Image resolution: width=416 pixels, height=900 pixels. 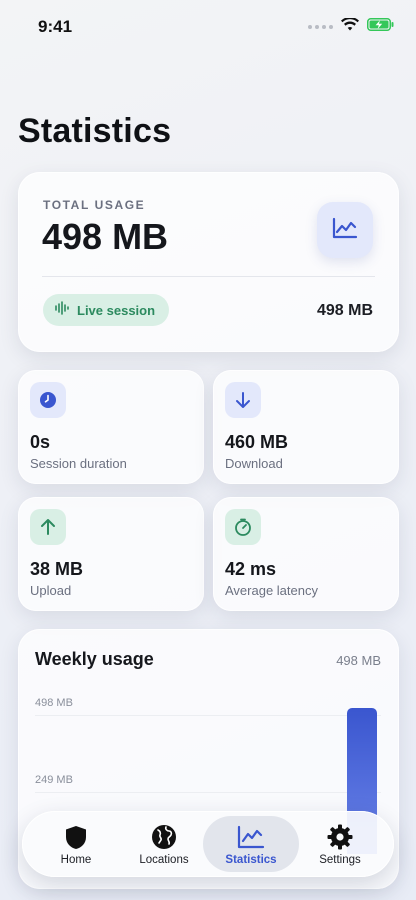 I want to click on stat-label: Session duration, so click(x=78, y=463).